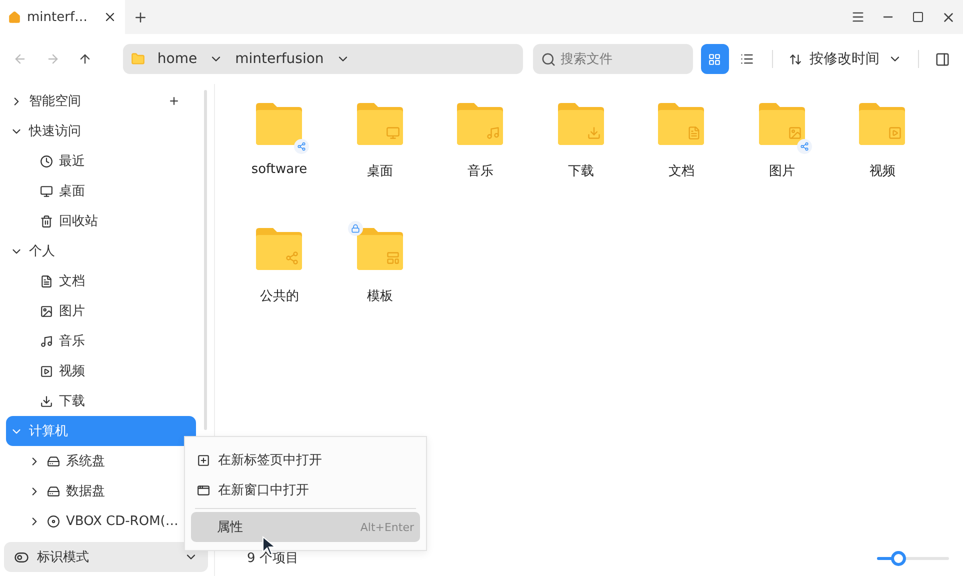 This screenshot has height=576, width=963. I want to click on folder-item: 文档, so click(681, 160).